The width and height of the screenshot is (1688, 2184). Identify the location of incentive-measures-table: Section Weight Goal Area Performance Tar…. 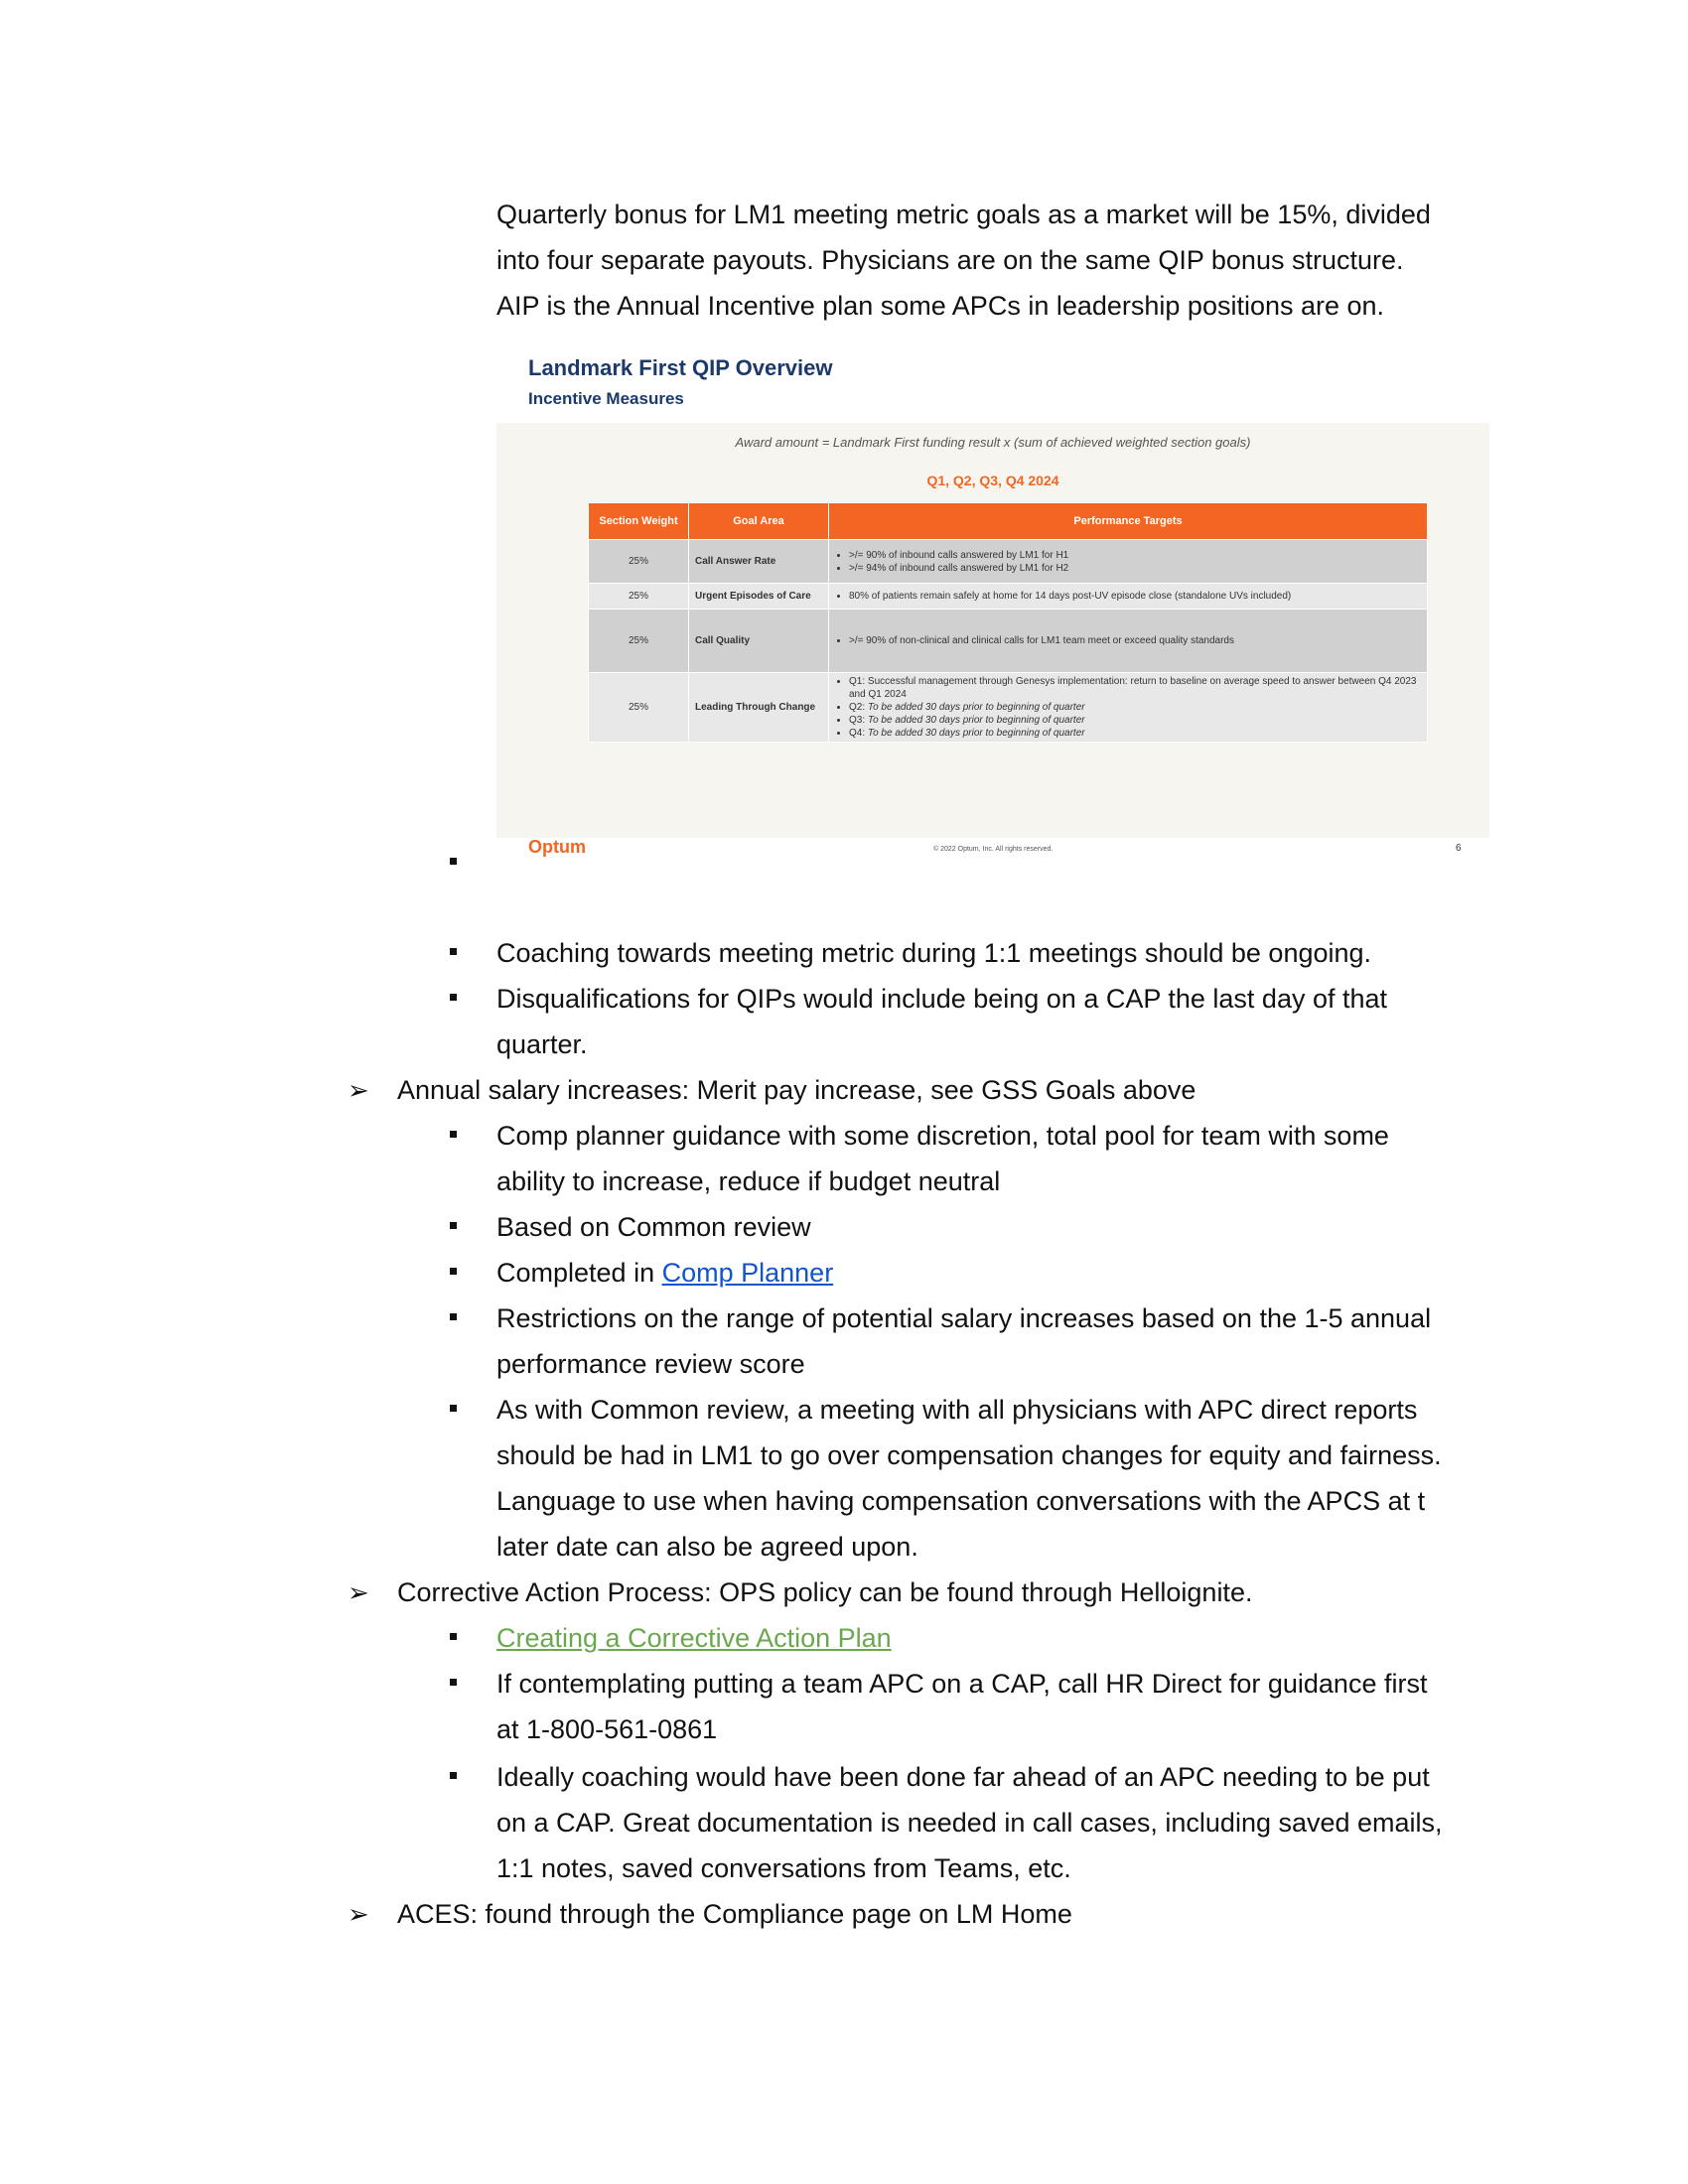
(1008, 622).